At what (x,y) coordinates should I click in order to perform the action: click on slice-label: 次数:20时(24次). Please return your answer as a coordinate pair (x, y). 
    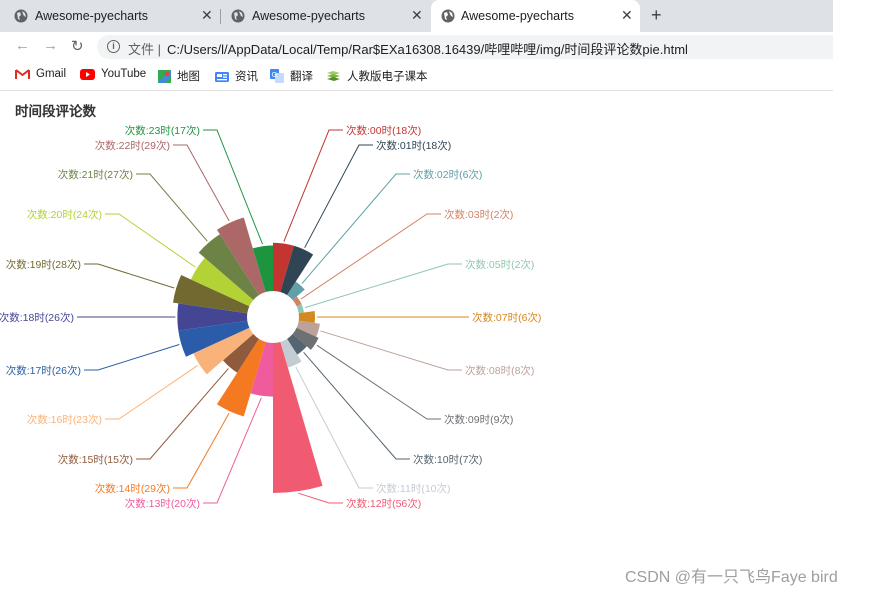
    Looking at the image, I should click on (64, 214).